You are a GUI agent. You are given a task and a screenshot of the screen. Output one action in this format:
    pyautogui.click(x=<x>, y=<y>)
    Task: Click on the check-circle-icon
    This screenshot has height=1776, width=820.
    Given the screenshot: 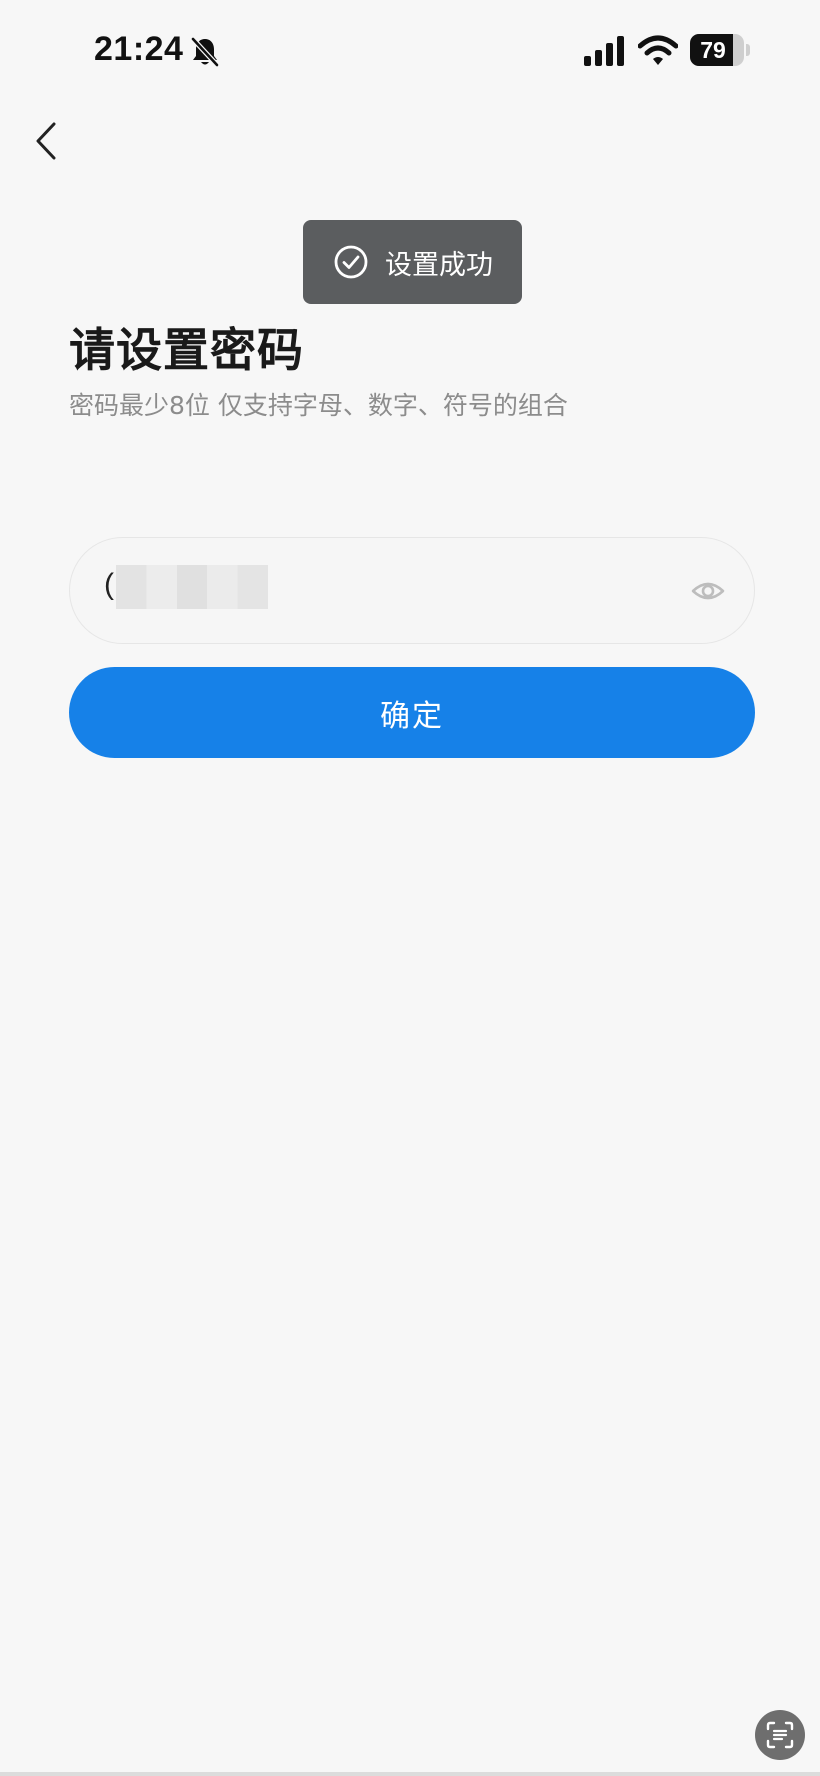 What is the action you would take?
    pyautogui.click(x=351, y=262)
    